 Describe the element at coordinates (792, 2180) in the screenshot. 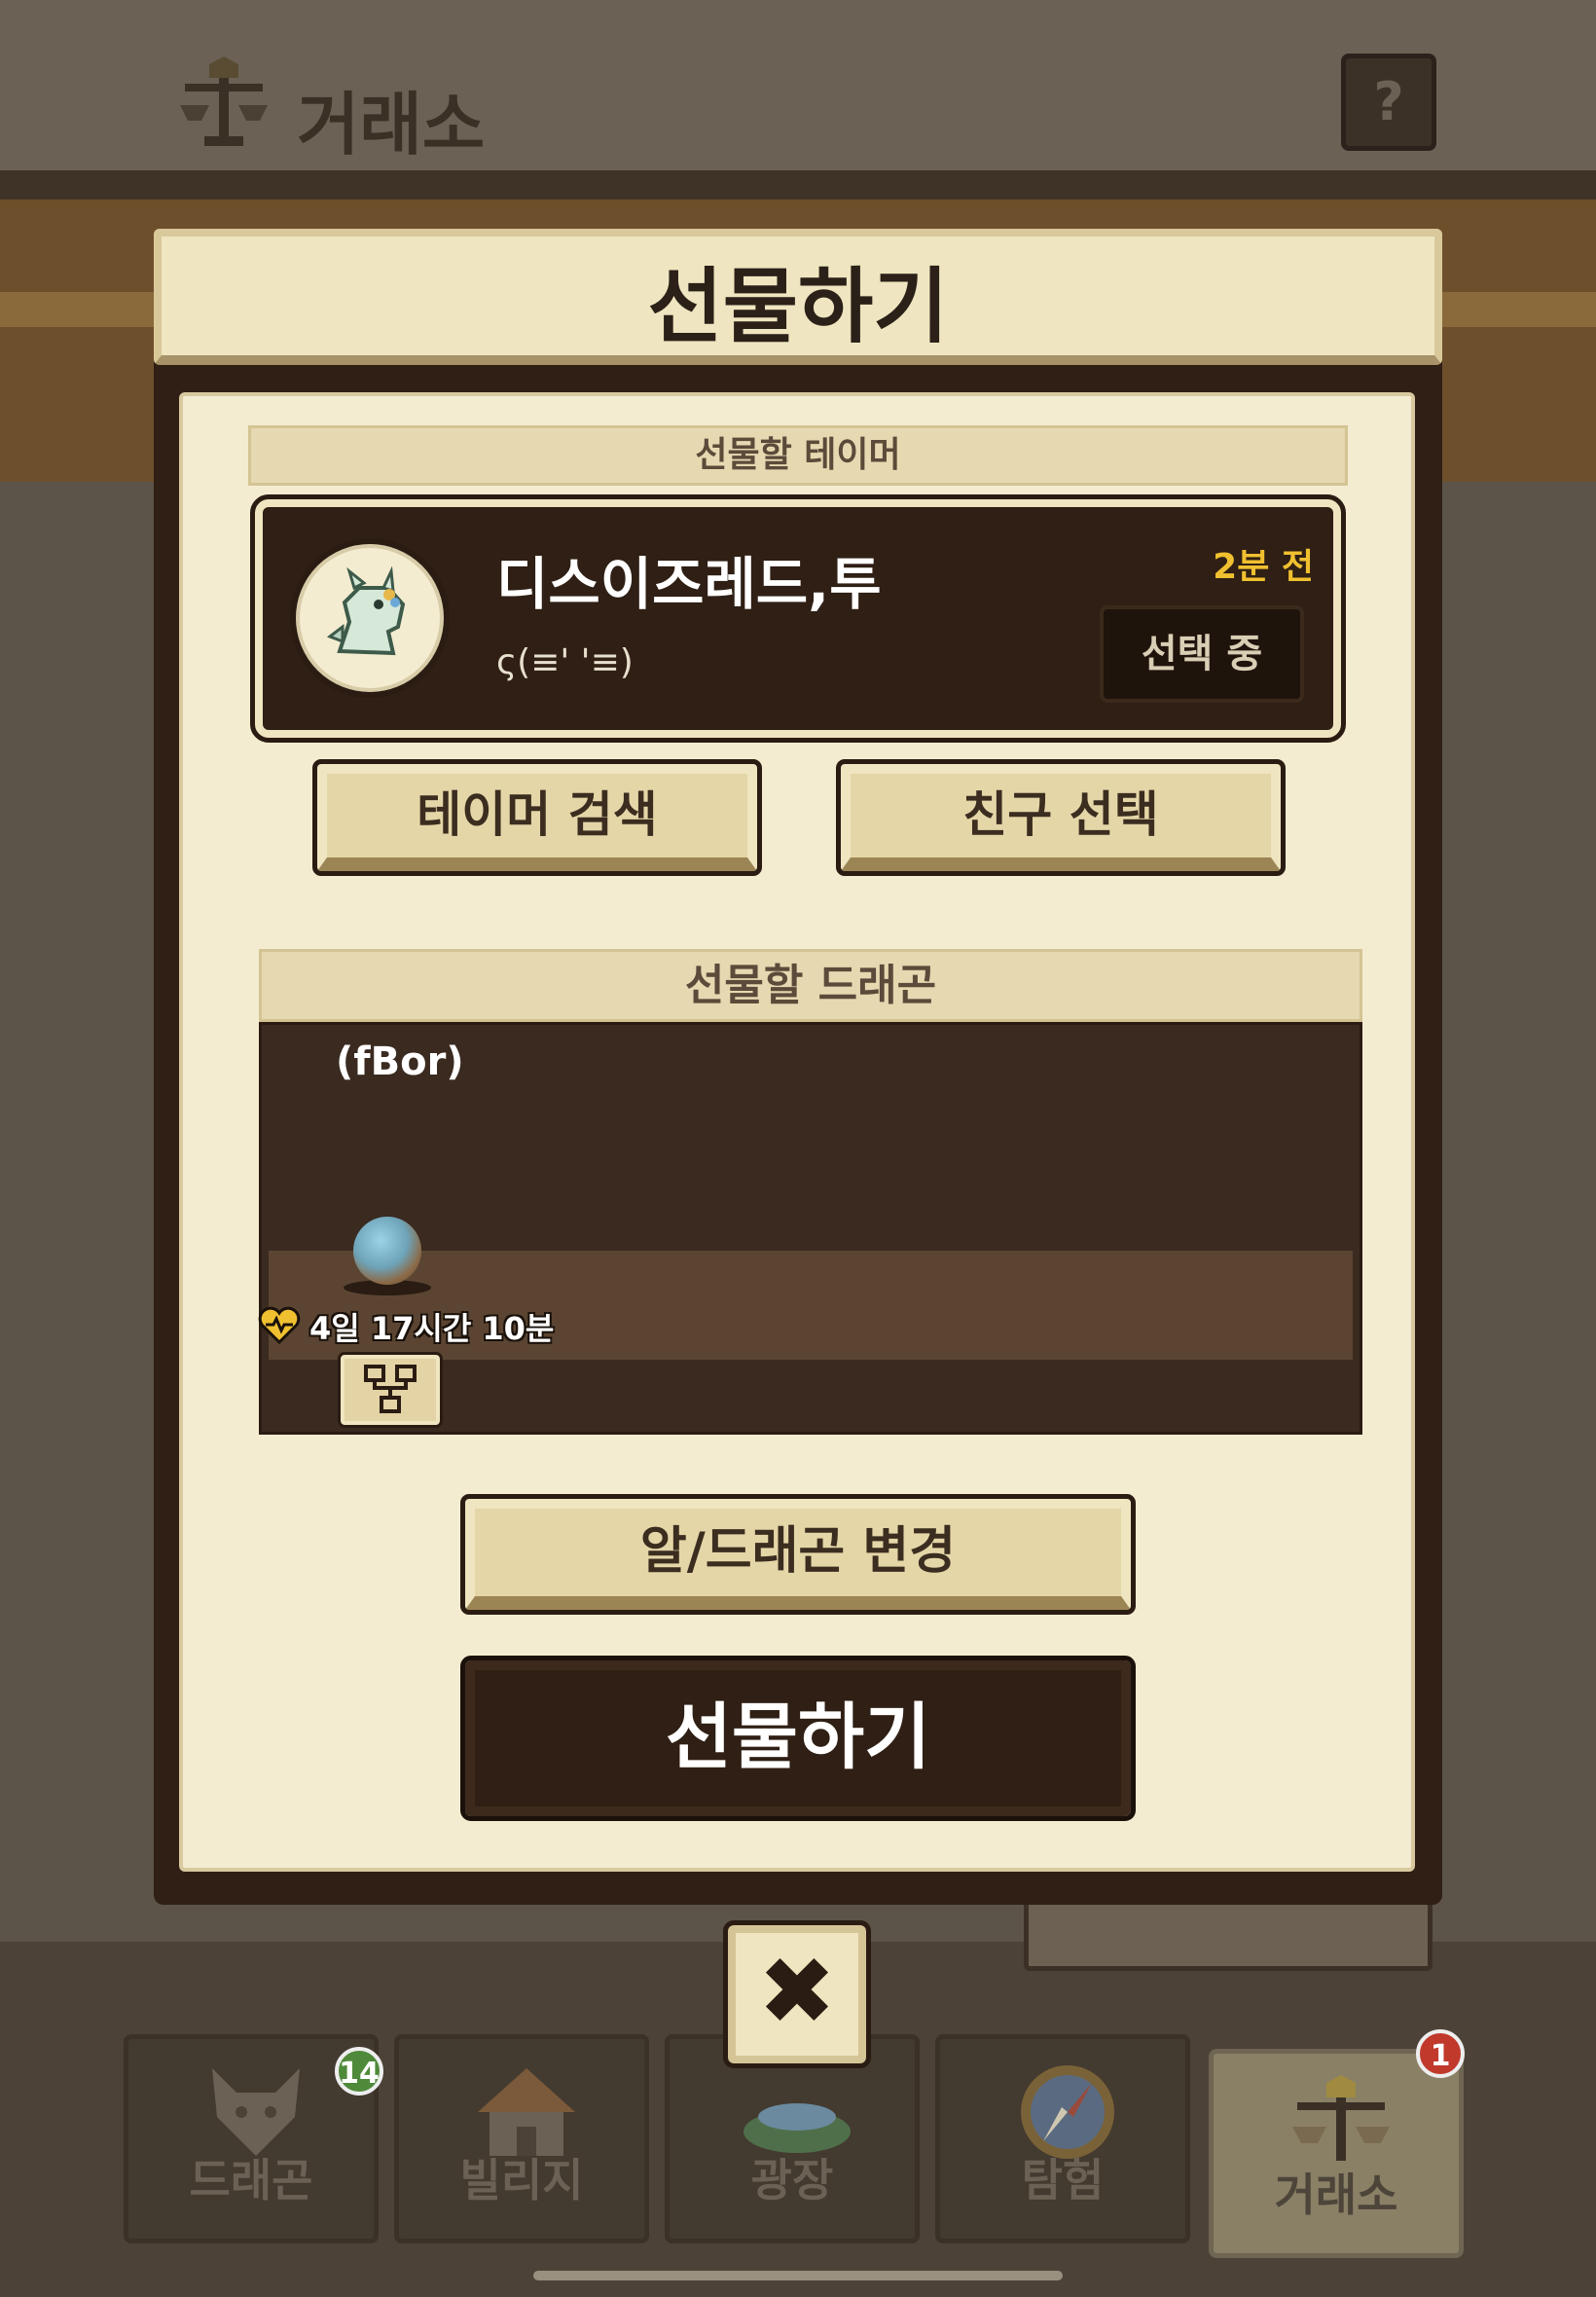

I see `nav-label: 광장` at that location.